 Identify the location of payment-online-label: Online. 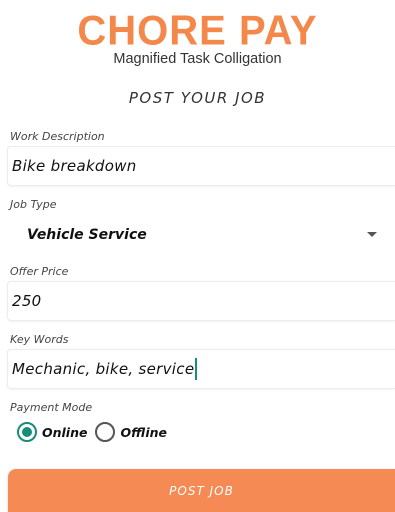
(65, 432).